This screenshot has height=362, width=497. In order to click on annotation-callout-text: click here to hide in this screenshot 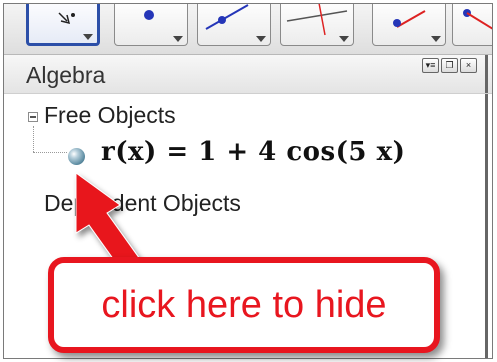, I will do `click(244, 304)`.